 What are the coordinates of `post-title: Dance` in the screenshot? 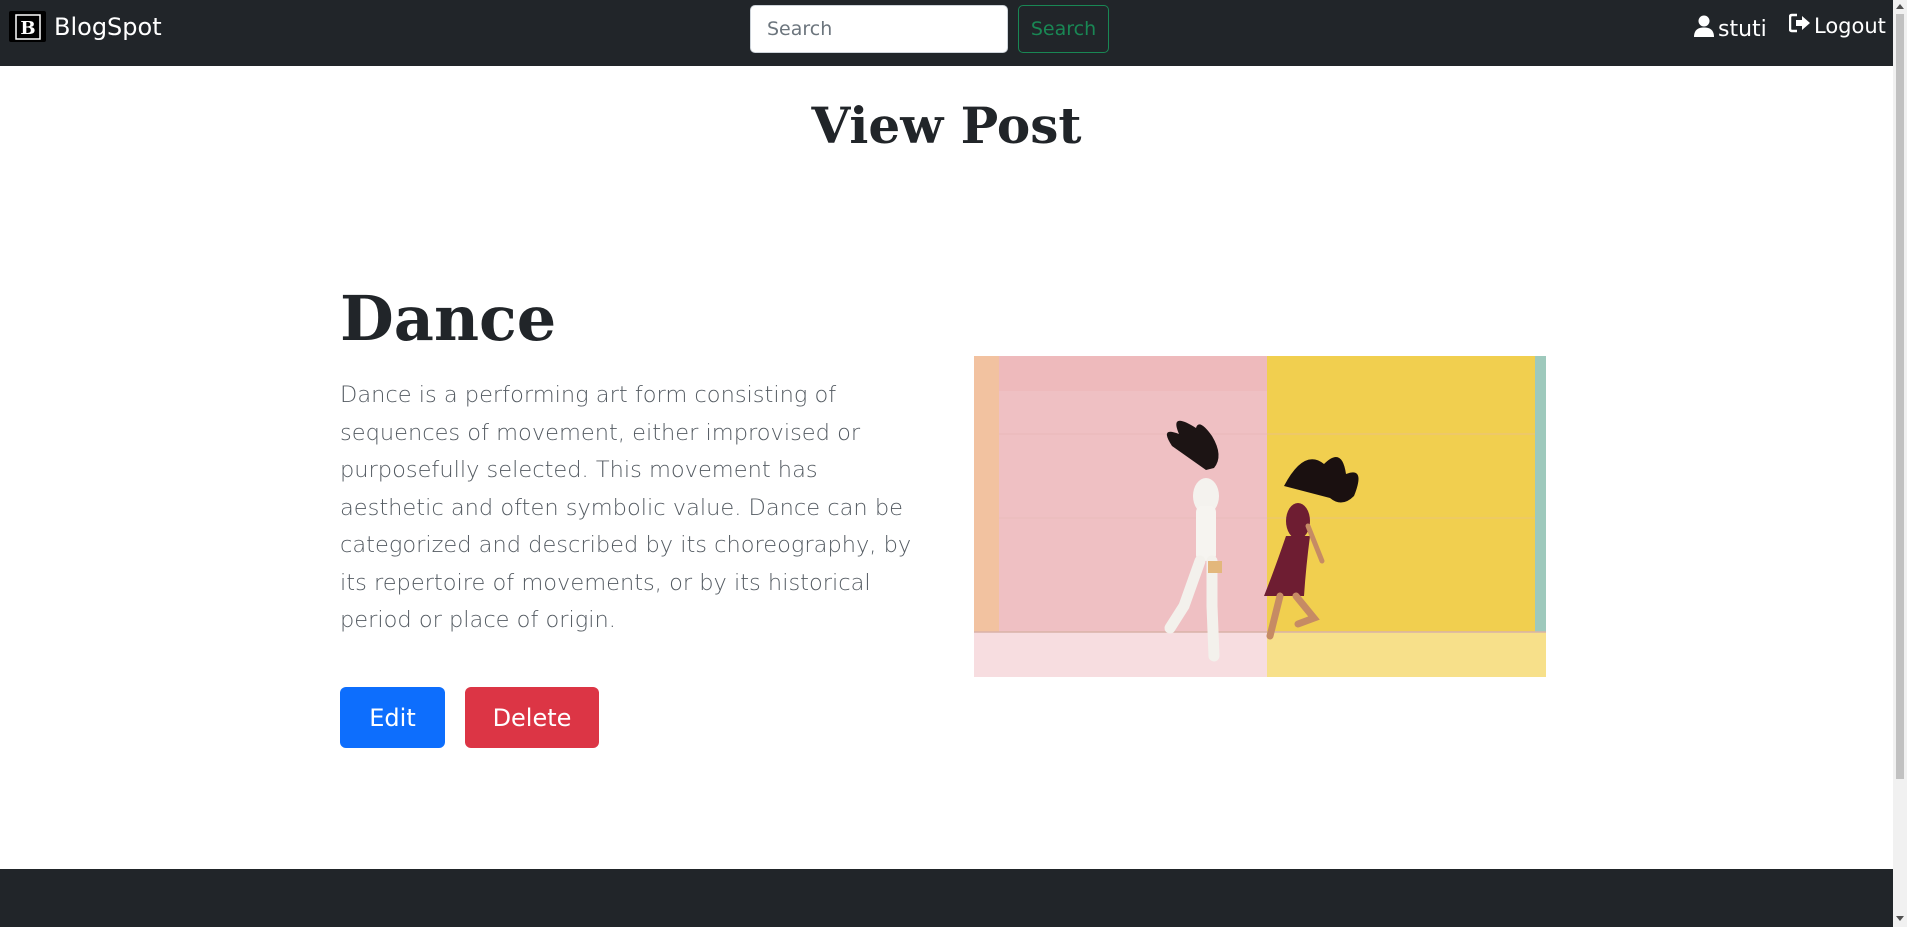 It's located at (448, 318).